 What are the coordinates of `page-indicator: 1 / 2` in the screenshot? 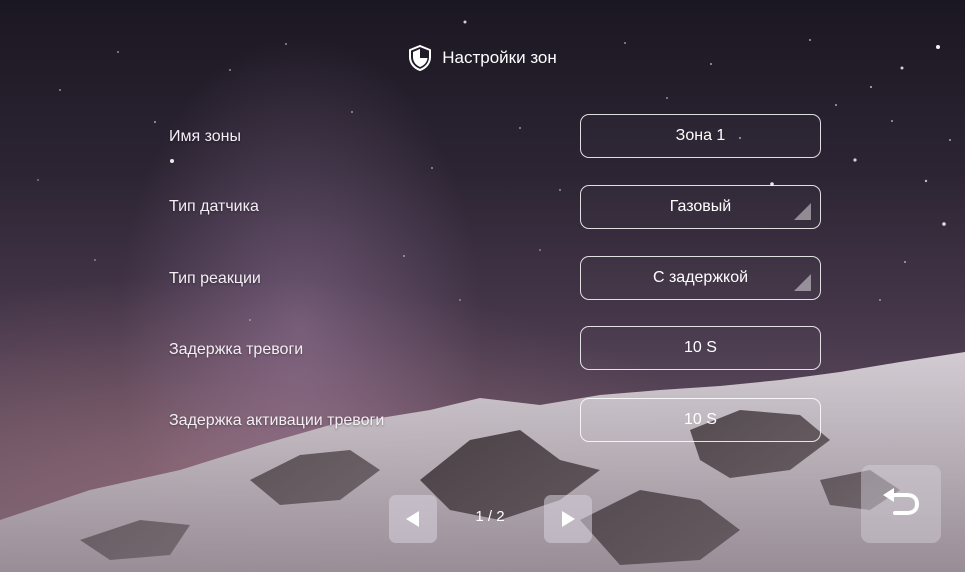 It's located at (490, 516).